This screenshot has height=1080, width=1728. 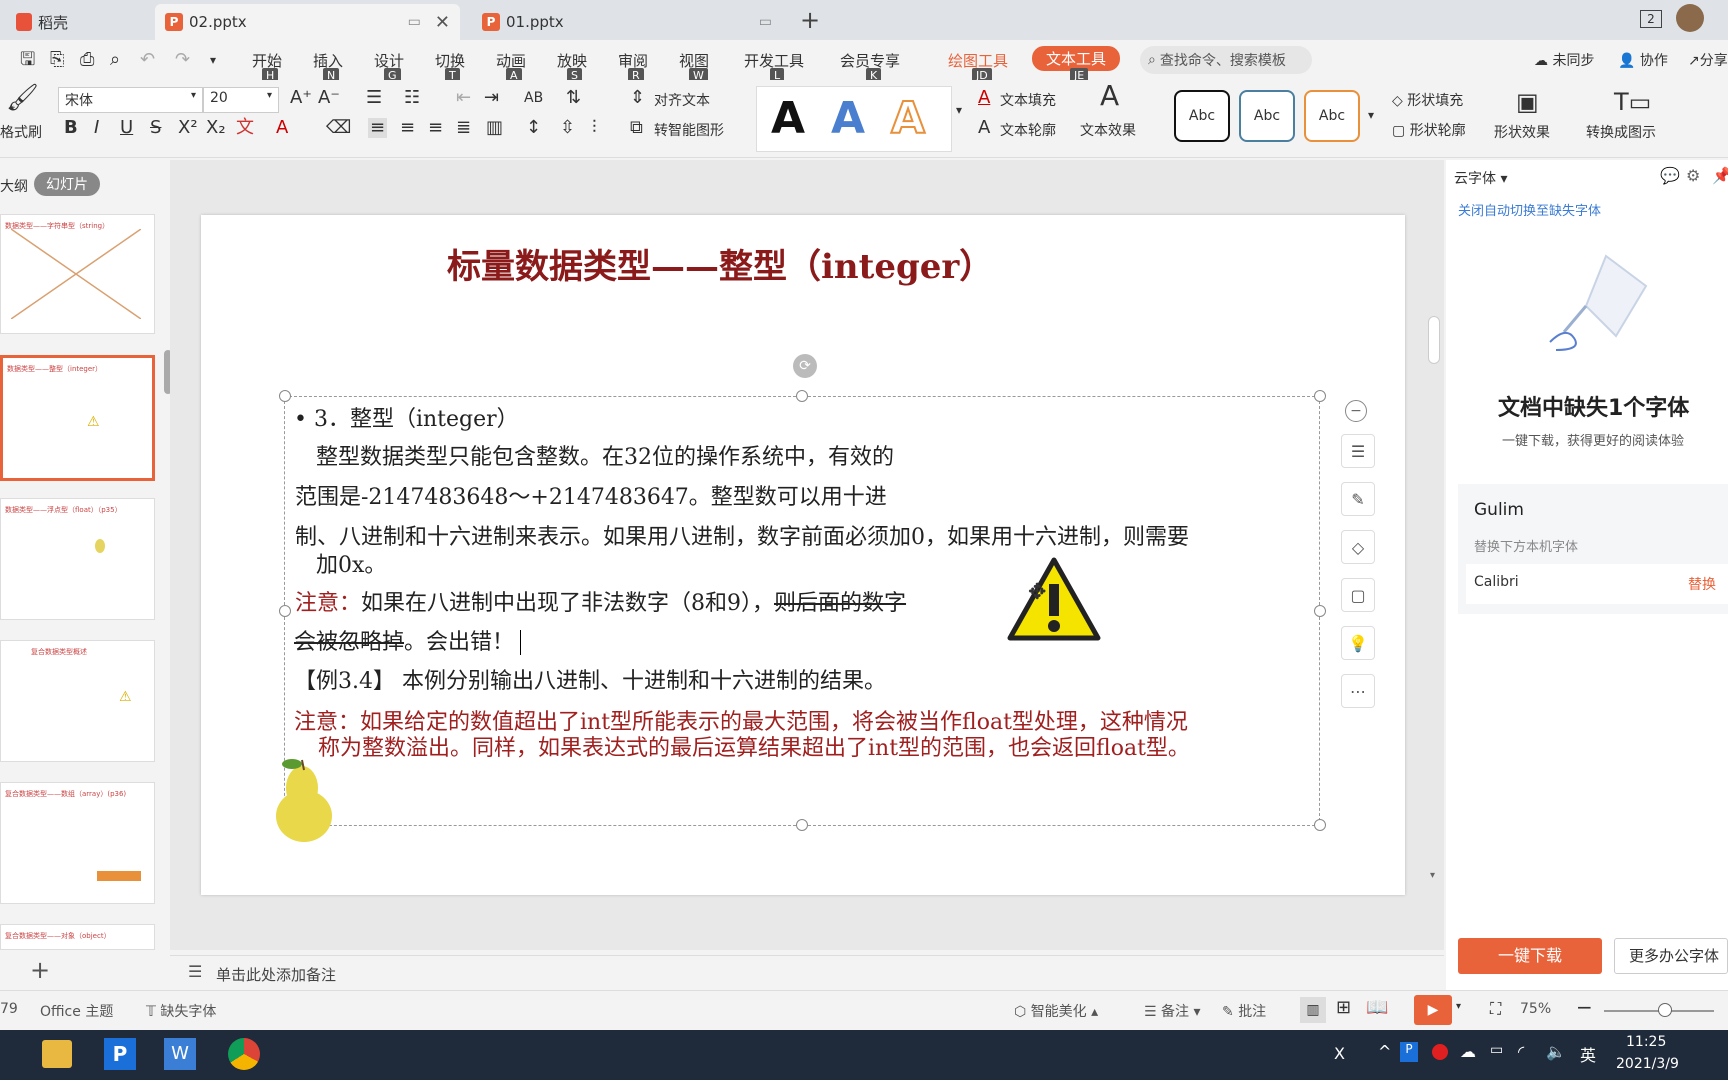 What do you see at coordinates (1584, 1007) in the screenshot?
I see `zoom-out-icon: −` at bounding box center [1584, 1007].